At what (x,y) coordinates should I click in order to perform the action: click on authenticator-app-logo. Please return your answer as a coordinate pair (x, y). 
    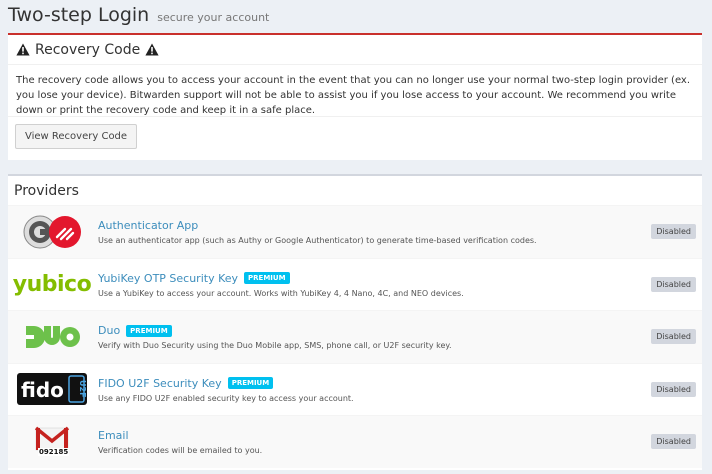
    Looking at the image, I should click on (52, 232).